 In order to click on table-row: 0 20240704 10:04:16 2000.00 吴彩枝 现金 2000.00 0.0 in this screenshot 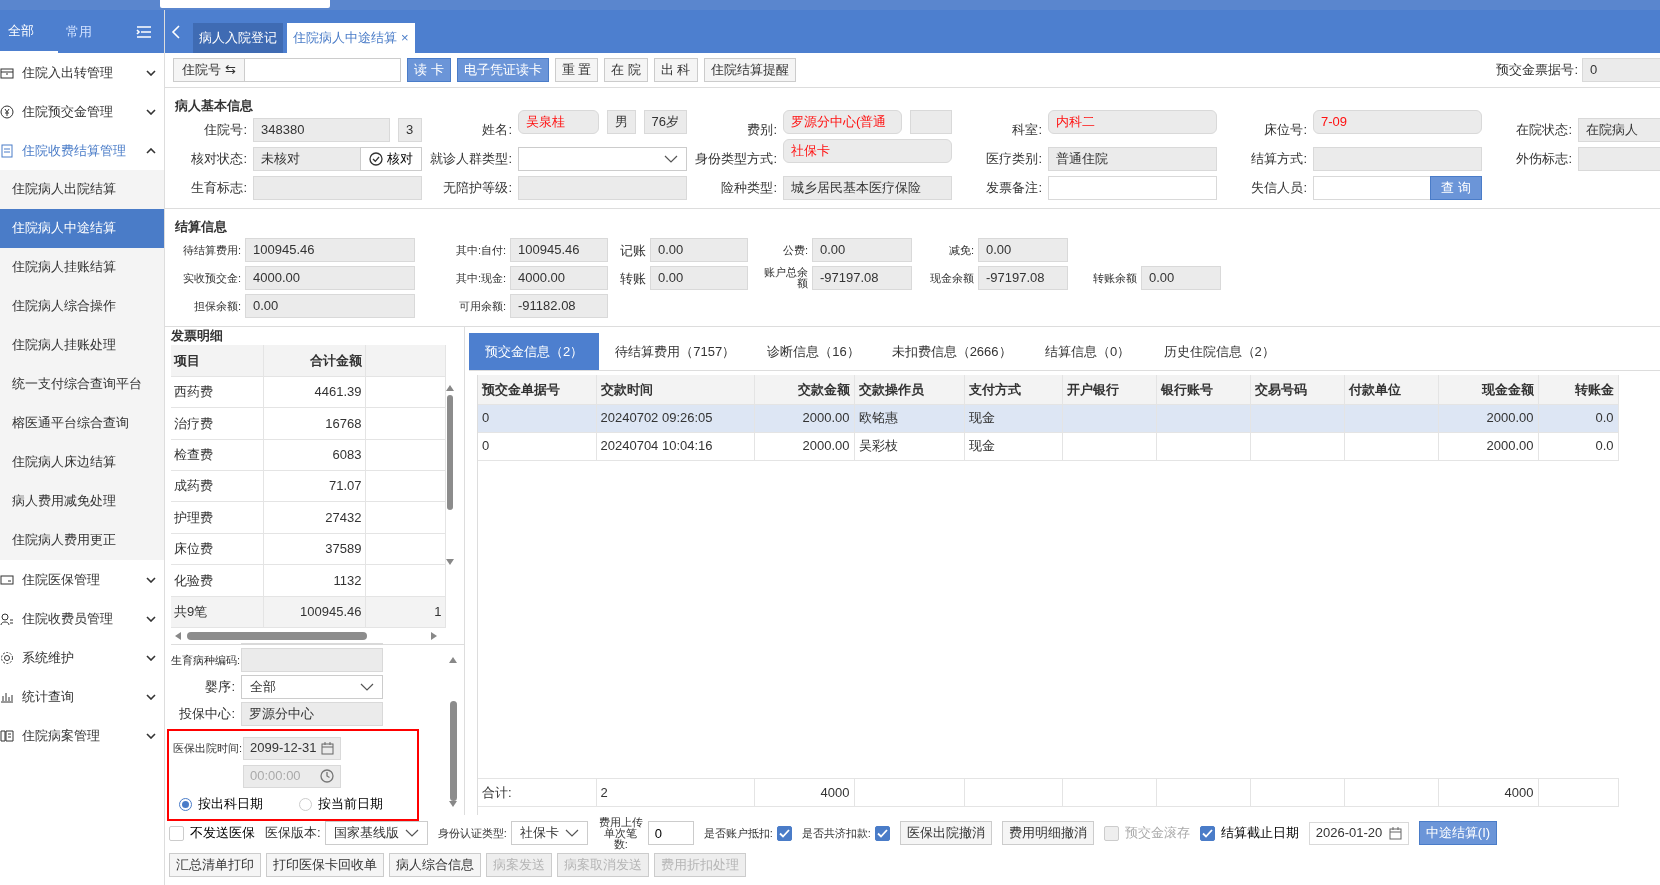, I will do `click(1048, 446)`.